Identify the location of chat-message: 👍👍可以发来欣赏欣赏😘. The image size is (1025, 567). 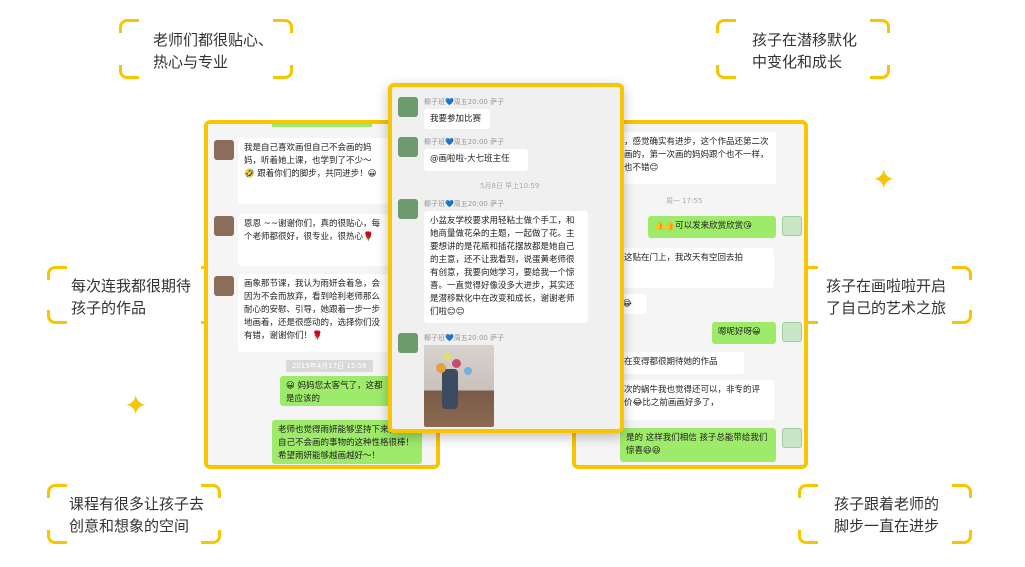
(712, 227).